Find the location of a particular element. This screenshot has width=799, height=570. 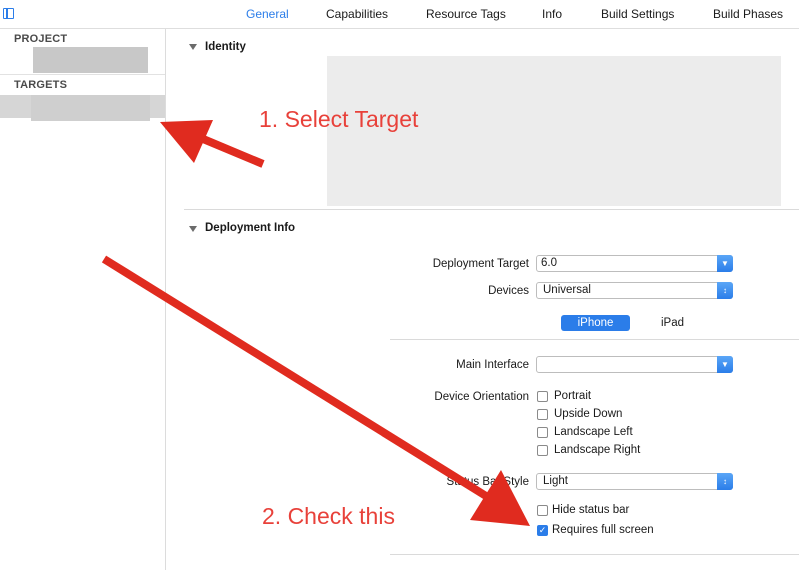

annotation-step-1: 1. Select Target is located at coordinates (339, 119).